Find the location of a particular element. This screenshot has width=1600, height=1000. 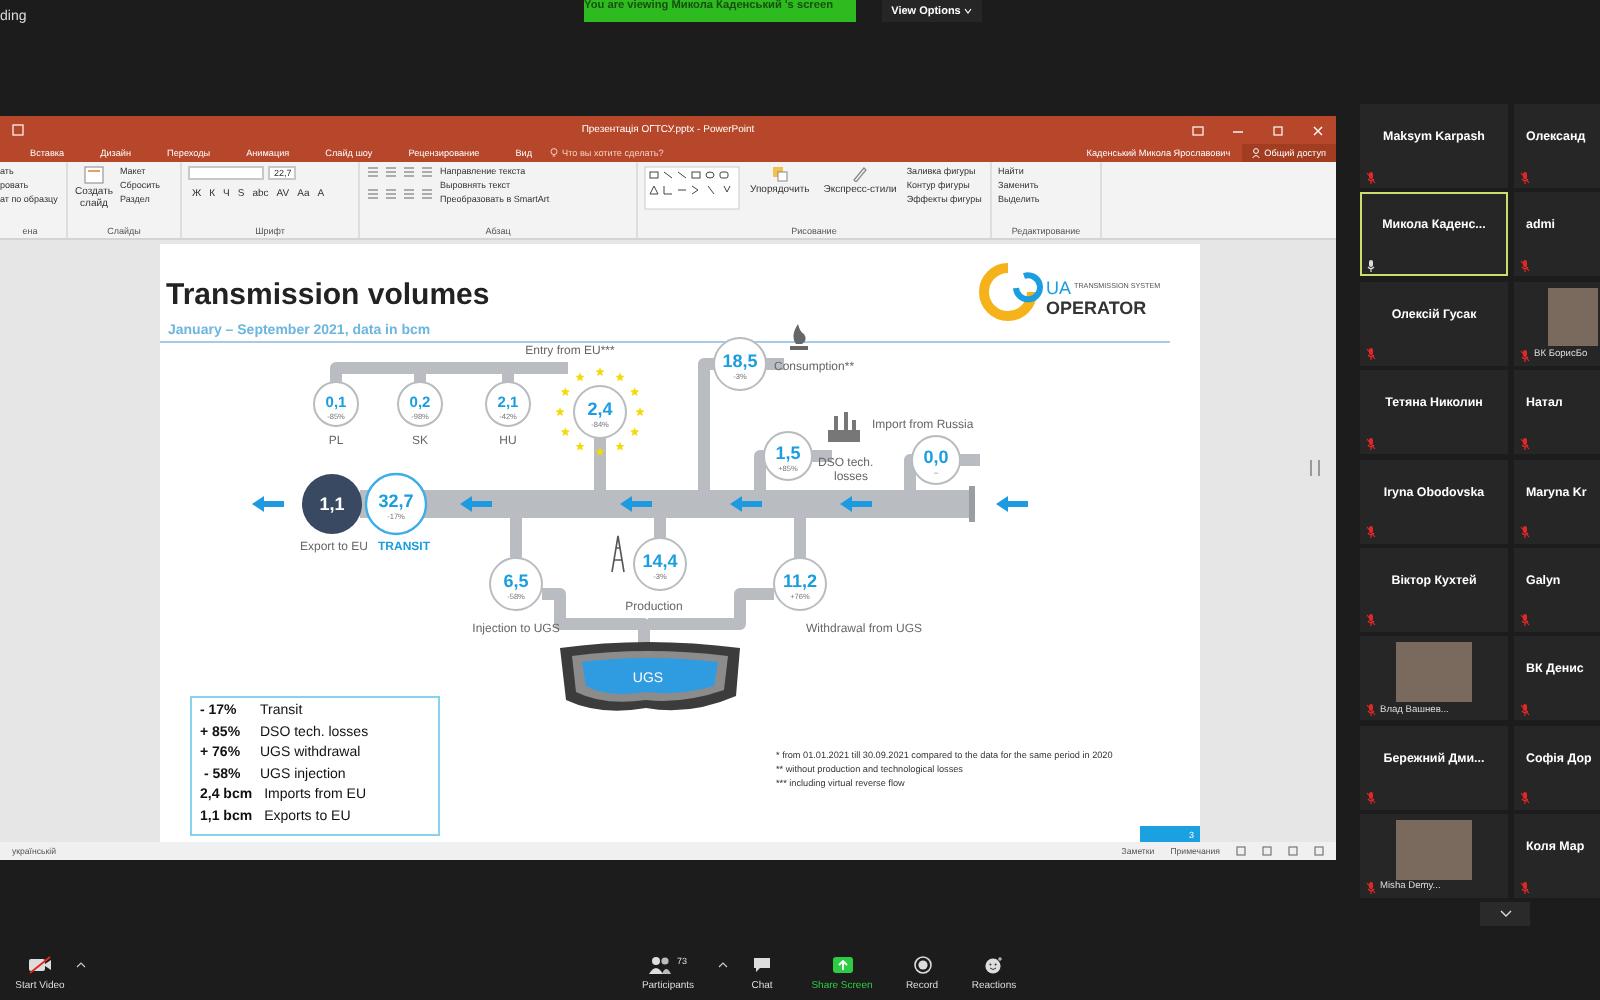

maximize-icon is located at coordinates (1278, 130).